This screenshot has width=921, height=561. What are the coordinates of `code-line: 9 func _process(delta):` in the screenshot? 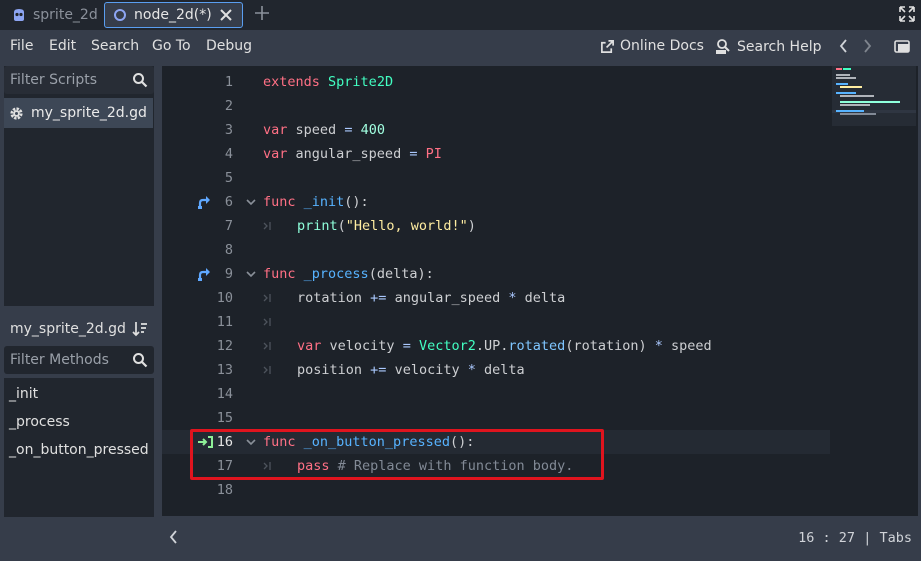 It's located at (496, 274).